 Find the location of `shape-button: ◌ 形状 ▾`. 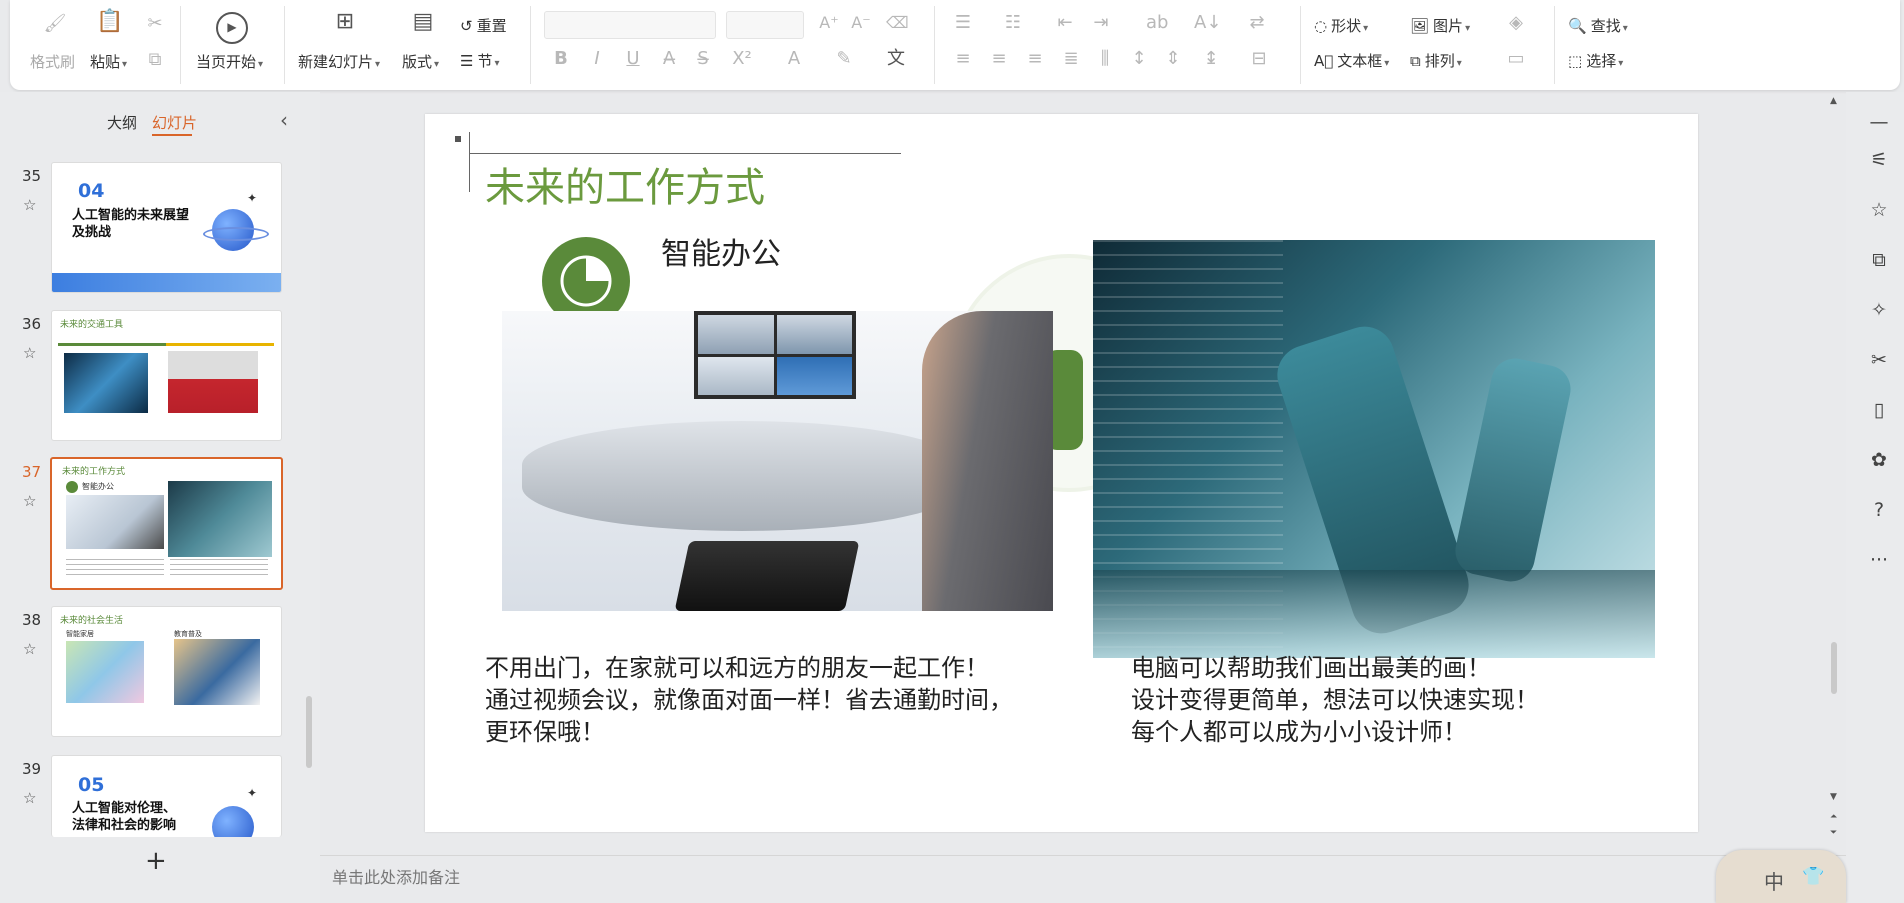

shape-button: ◌ 形状 ▾ is located at coordinates (1341, 25).